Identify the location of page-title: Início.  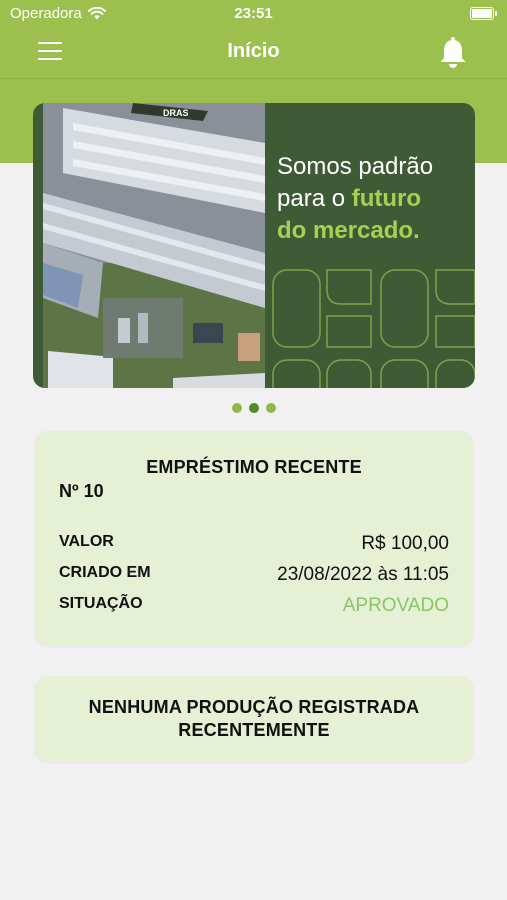
(253, 51).